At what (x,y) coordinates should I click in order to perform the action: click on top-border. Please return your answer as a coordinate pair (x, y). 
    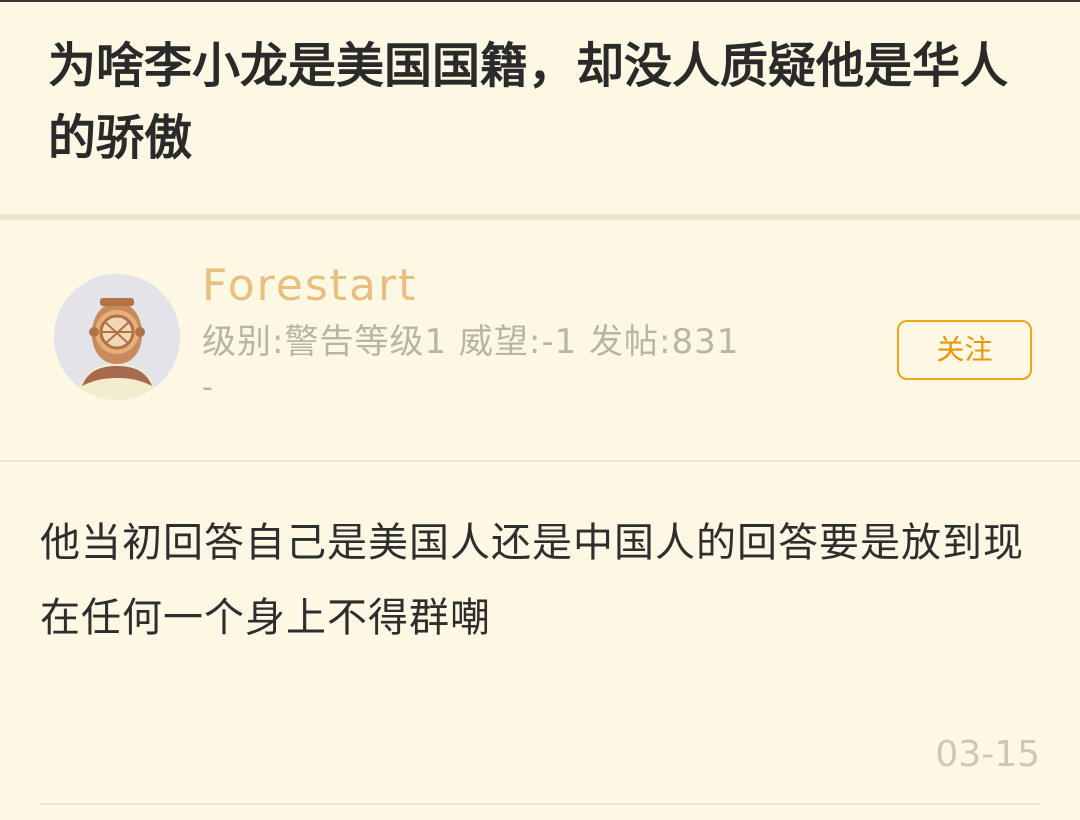
    Looking at the image, I should click on (540, 1).